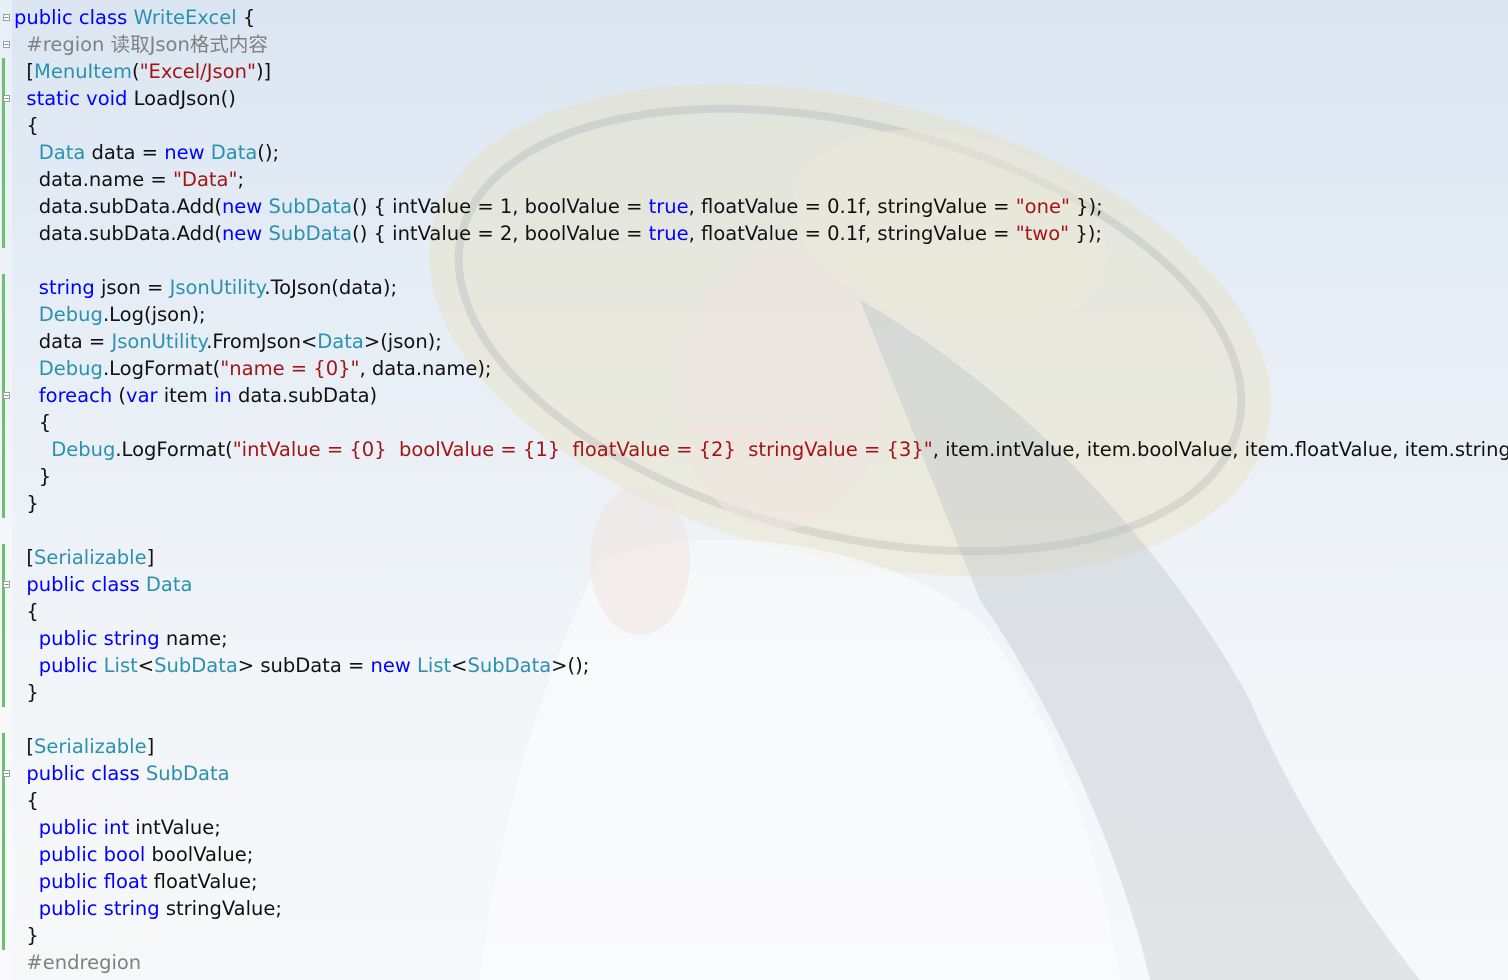 The height and width of the screenshot is (980, 1508). Describe the element at coordinates (852, 206) in the screenshot. I see `code-token: , floatValue = 0.1f, stringValue =` at that location.